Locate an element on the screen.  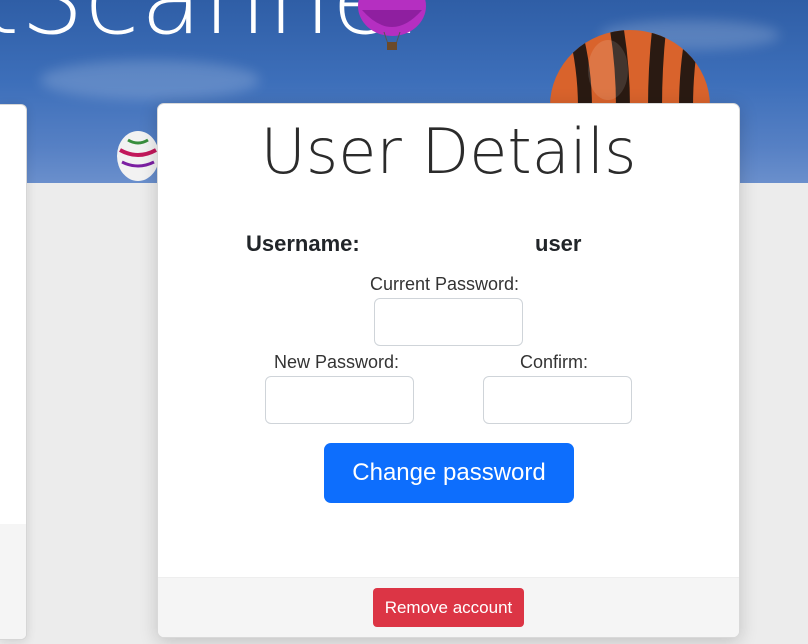
adjacent-card is located at coordinates (13, 372).